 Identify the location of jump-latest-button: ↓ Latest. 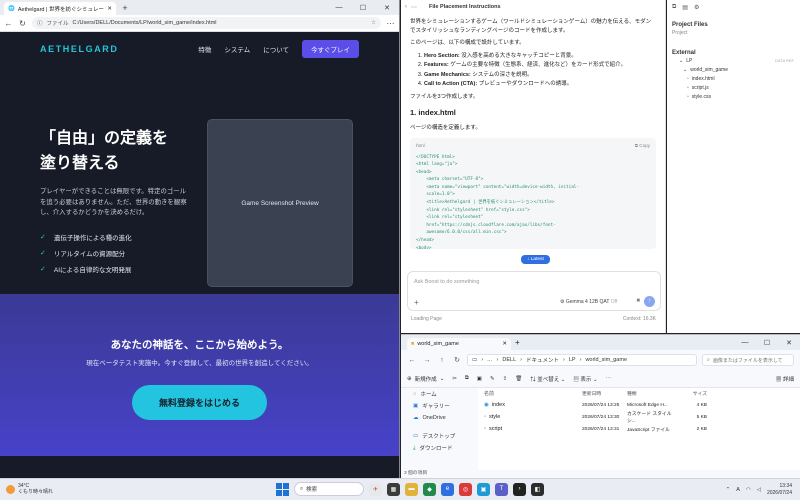
(535, 259).